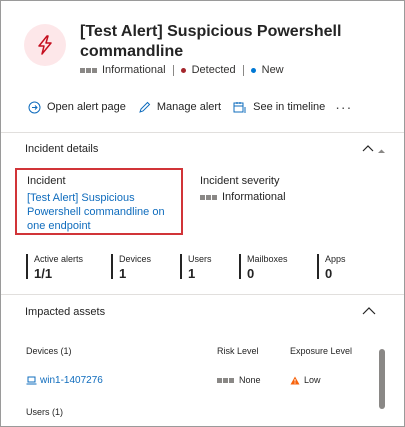 Image resolution: width=405 pixels, height=427 pixels. What do you see at coordinates (213, 70) in the screenshot?
I see `status-text: Detected` at bounding box center [213, 70].